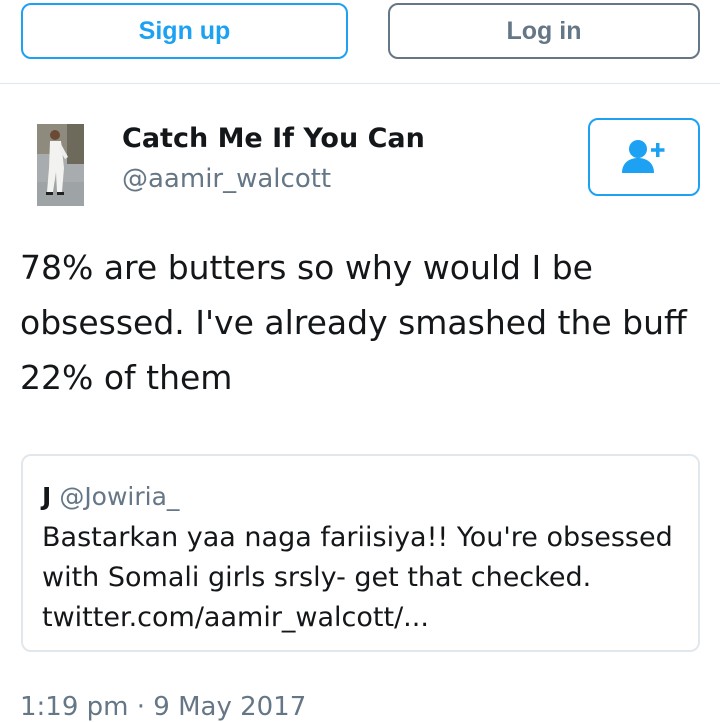  I want to click on avatar-image, so click(60, 165).